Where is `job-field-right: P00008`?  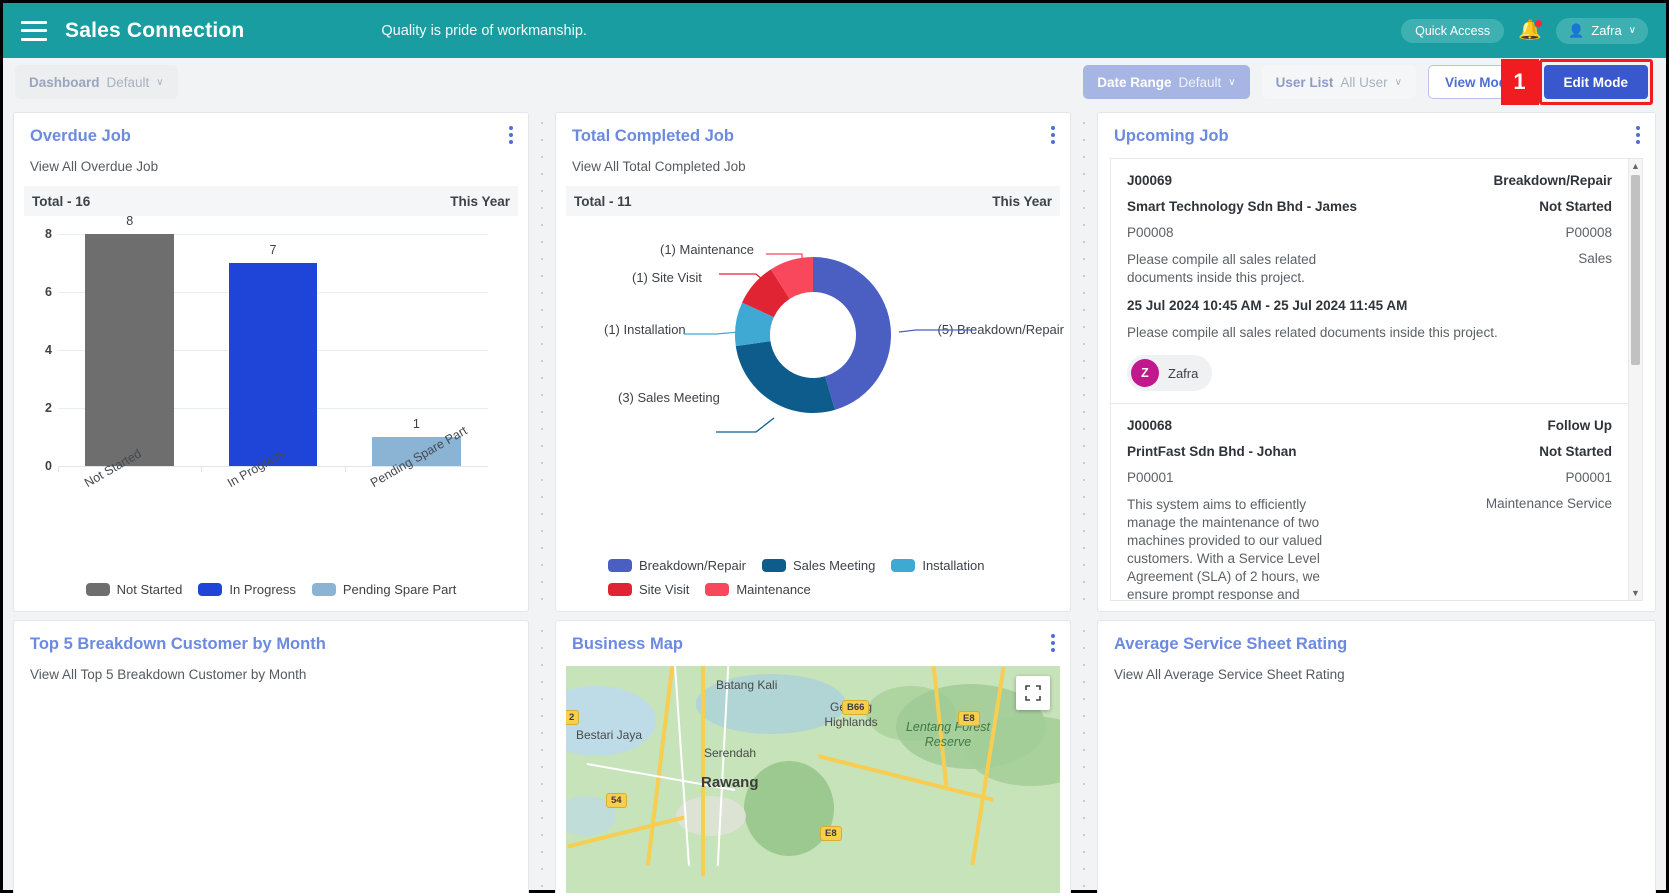 job-field-right: P00008 is located at coordinates (1588, 232).